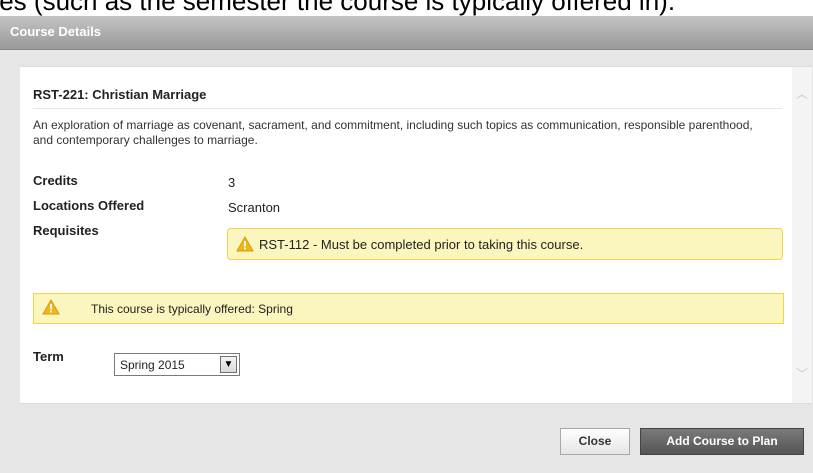 Image resolution: width=813 pixels, height=473 pixels. What do you see at coordinates (228, 364) in the screenshot?
I see `chevron-down-icon: ▼` at bounding box center [228, 364].